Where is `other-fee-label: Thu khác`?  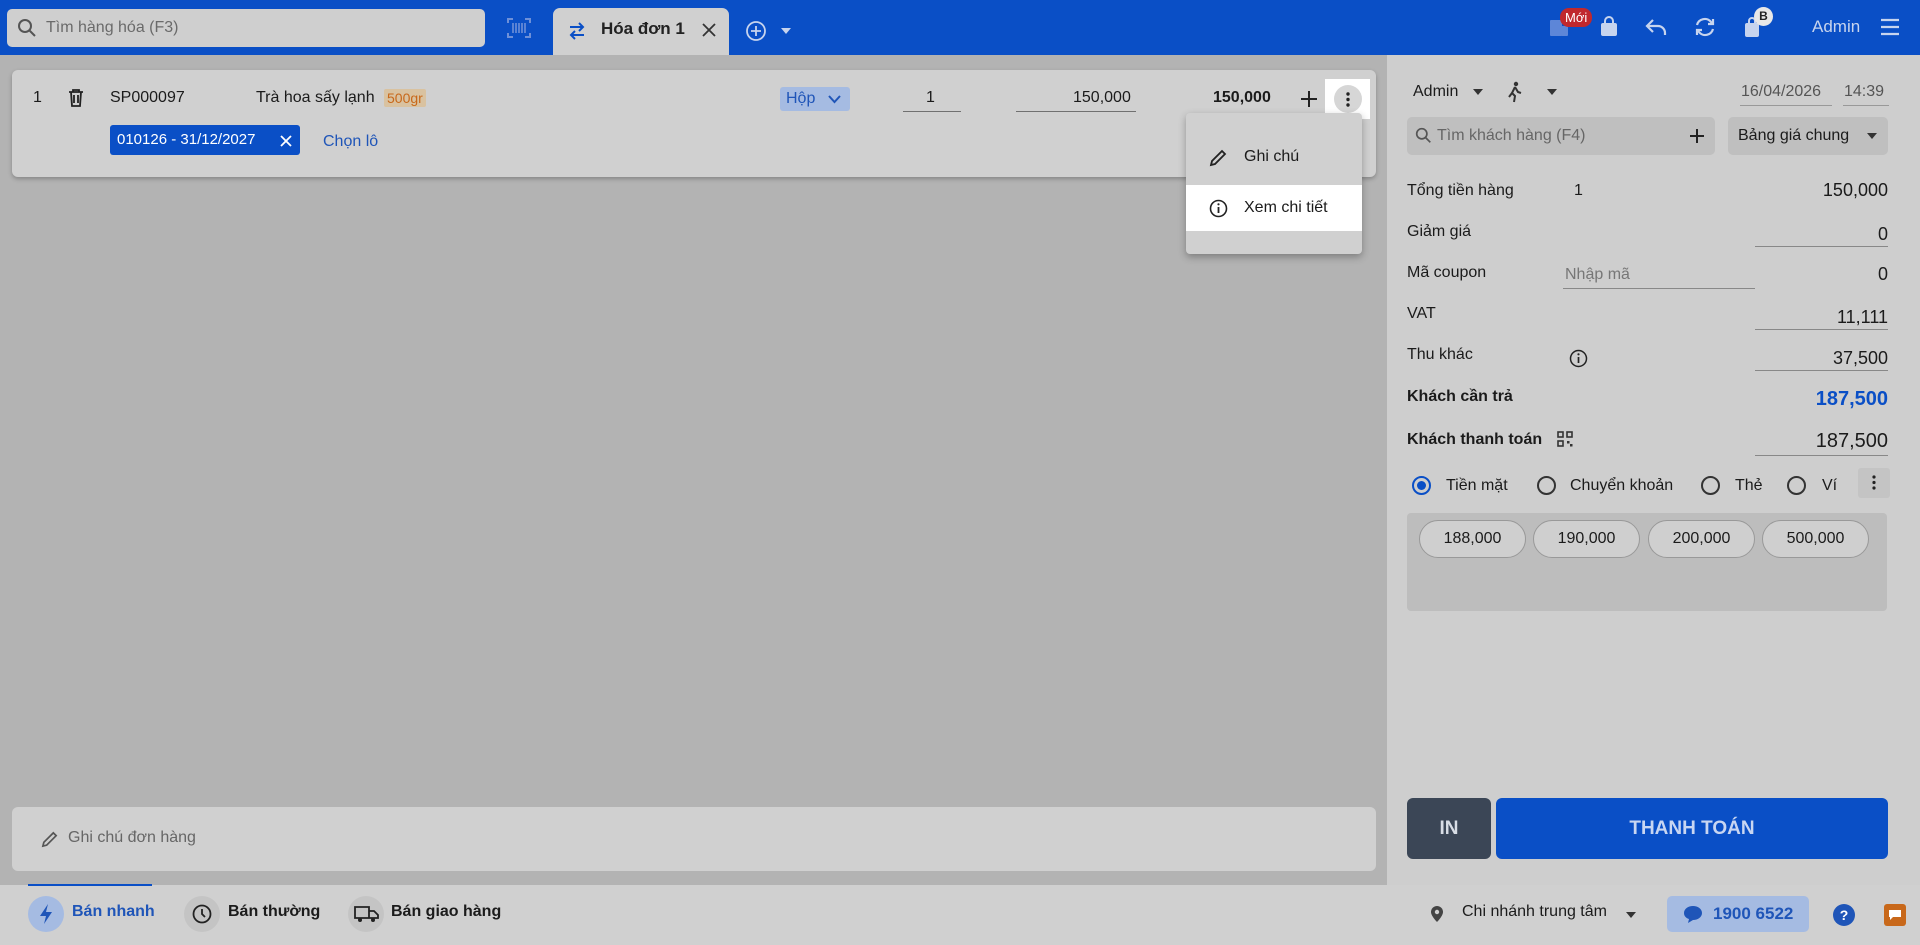
other-fee-label: Thu khác is located at coordinates (1440, 354).